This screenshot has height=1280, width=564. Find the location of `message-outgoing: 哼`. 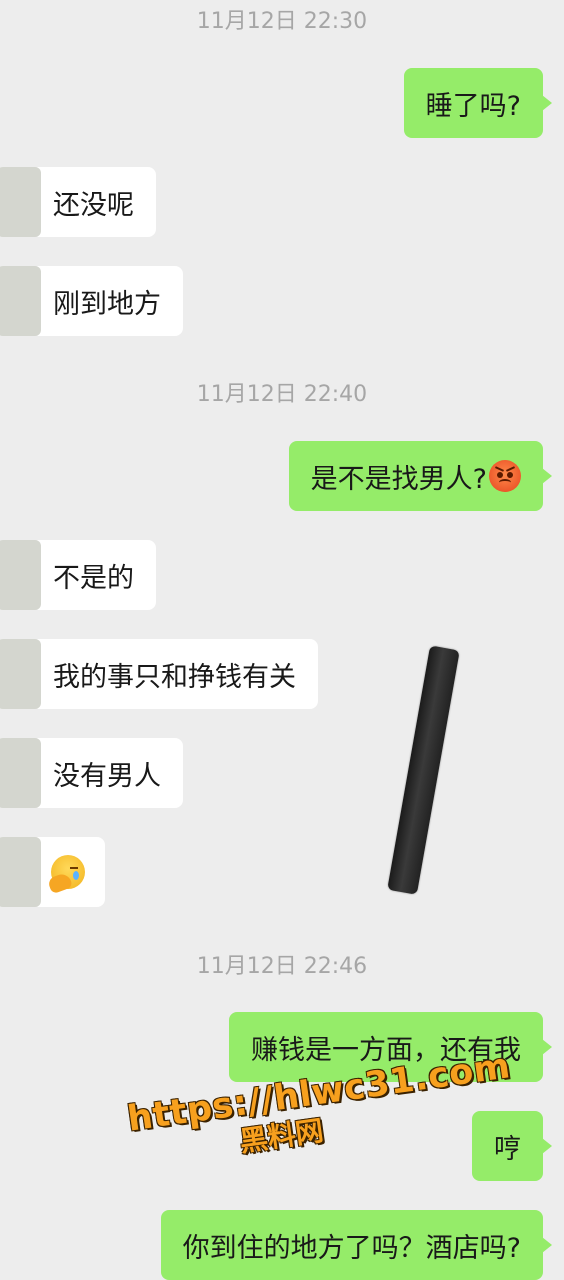

message-outgoing: 哼 is located at coordinates (512, 1146).